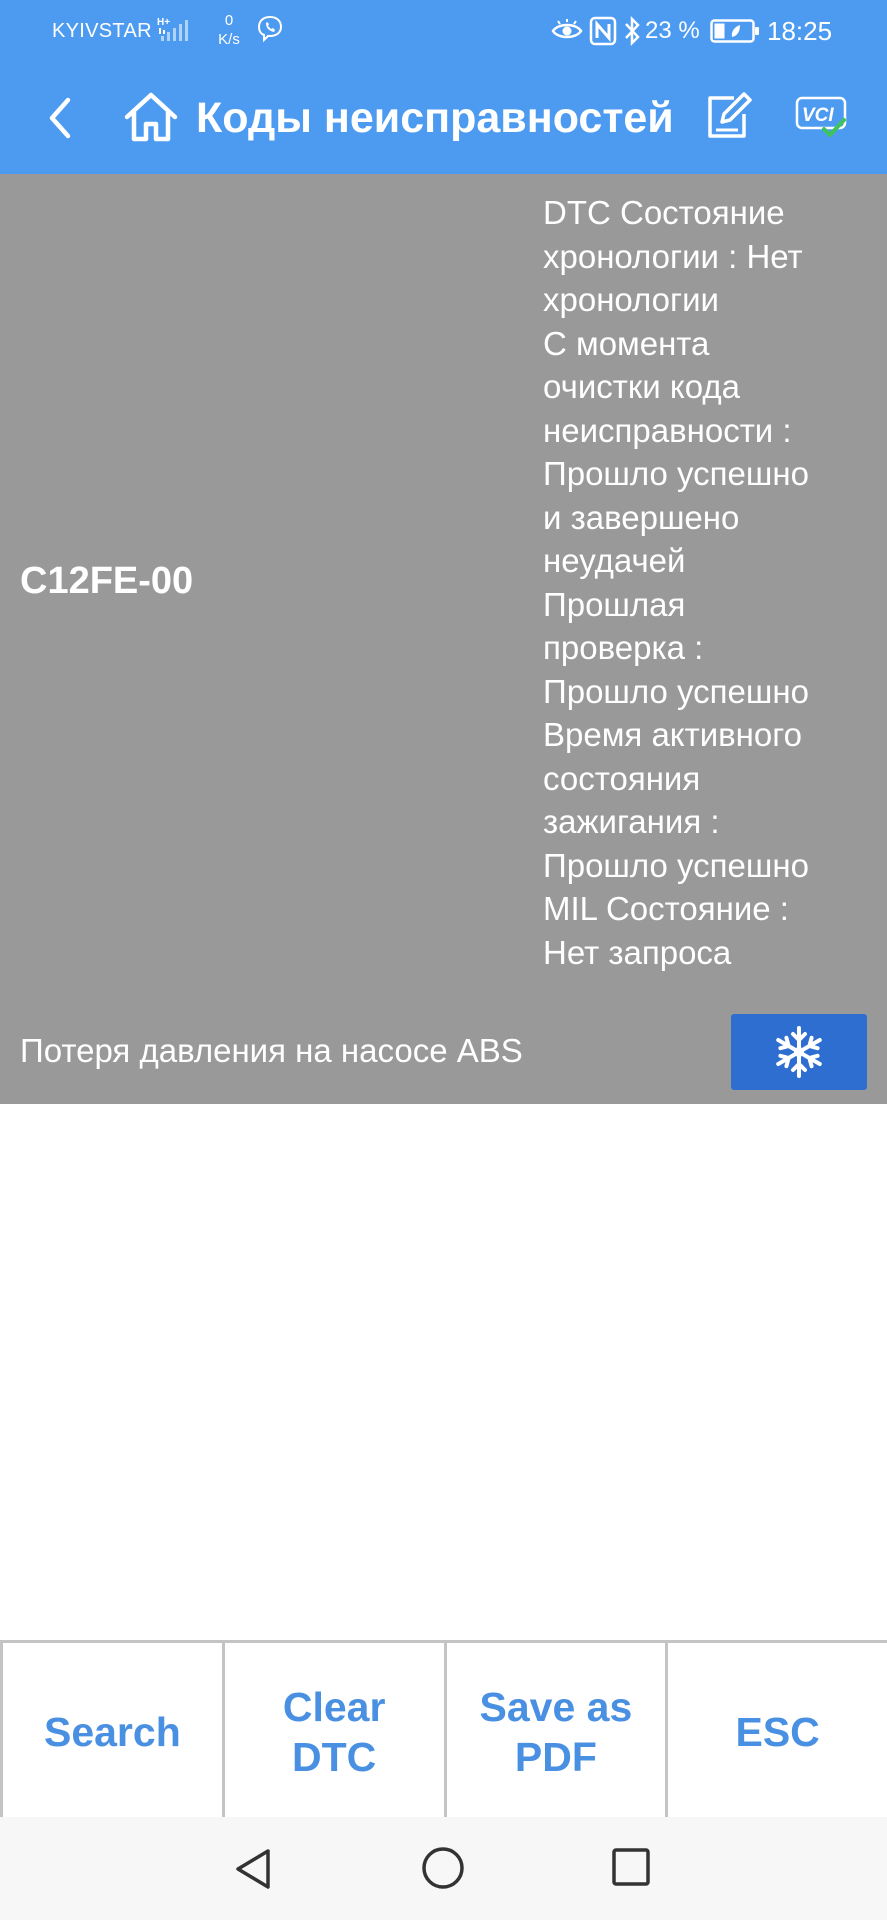 The height and width of the screenshot is (1920, 887). I want to click on edit-icon, so click(729, 116).